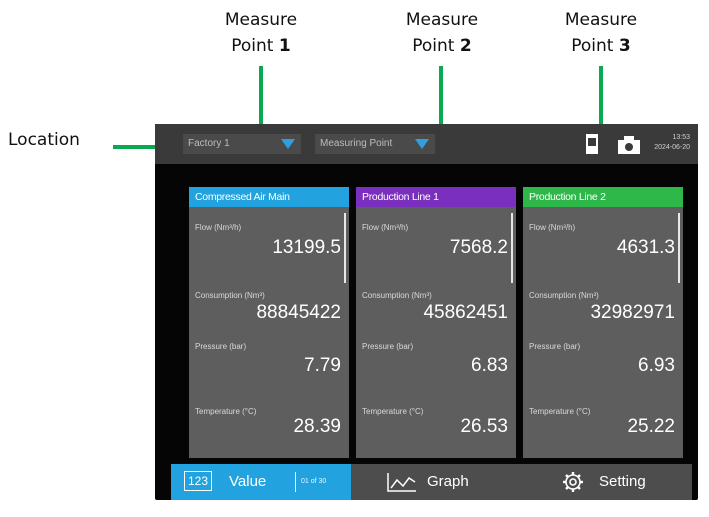  What do you see at coordinates (601, 20) in the screenshot?
I see `annotation-mp3-line1: Measure` at bounding box center [601, 20].